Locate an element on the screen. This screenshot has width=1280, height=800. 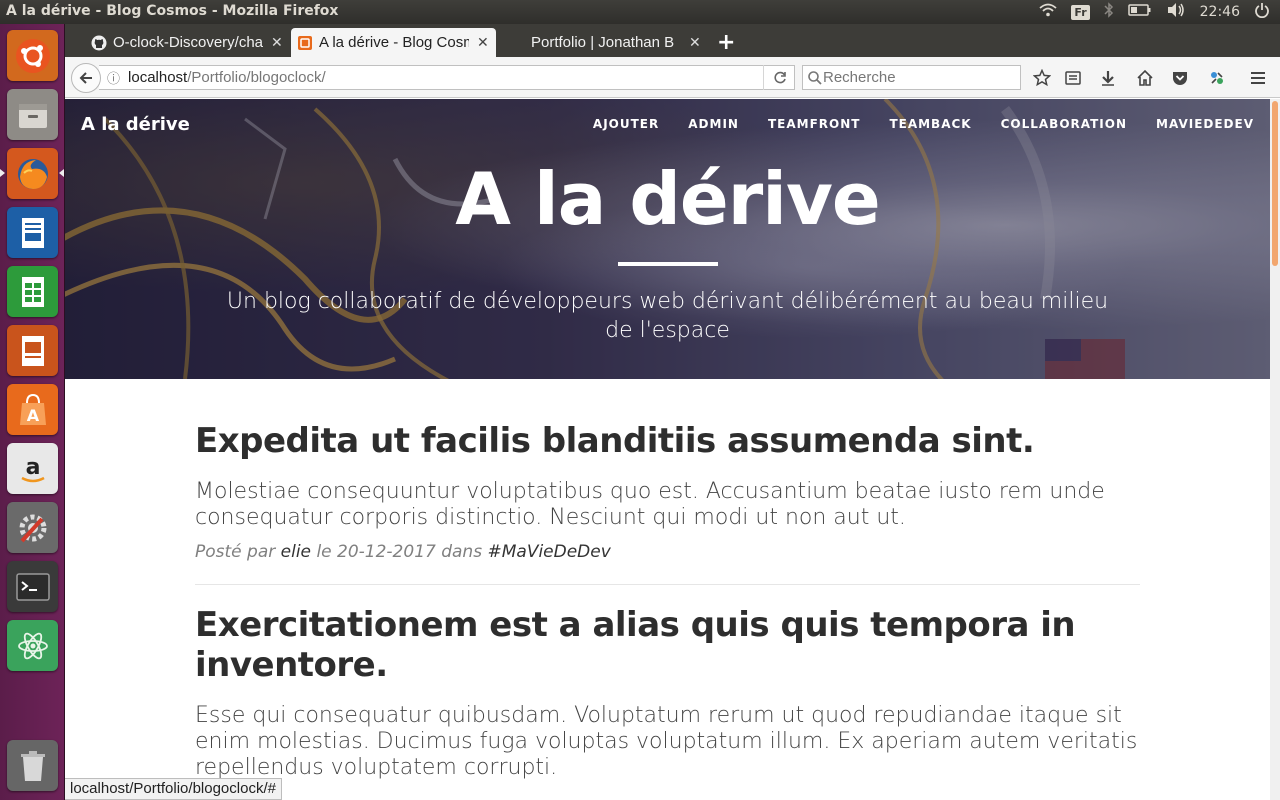
reading-list-icon is located at coordinates (1073, 78).